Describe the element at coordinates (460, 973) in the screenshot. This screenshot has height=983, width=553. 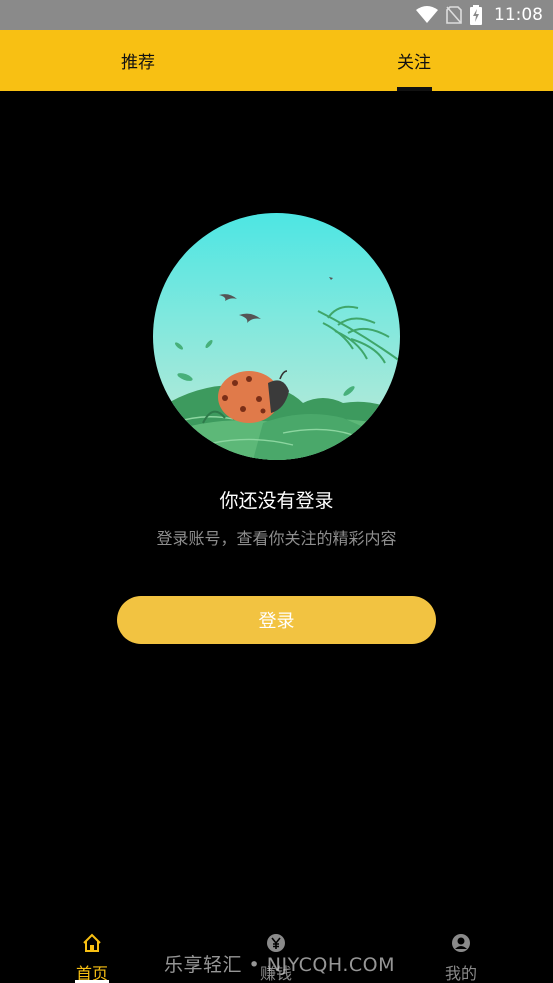
I see `nav-label-mine: 我的` at that location.